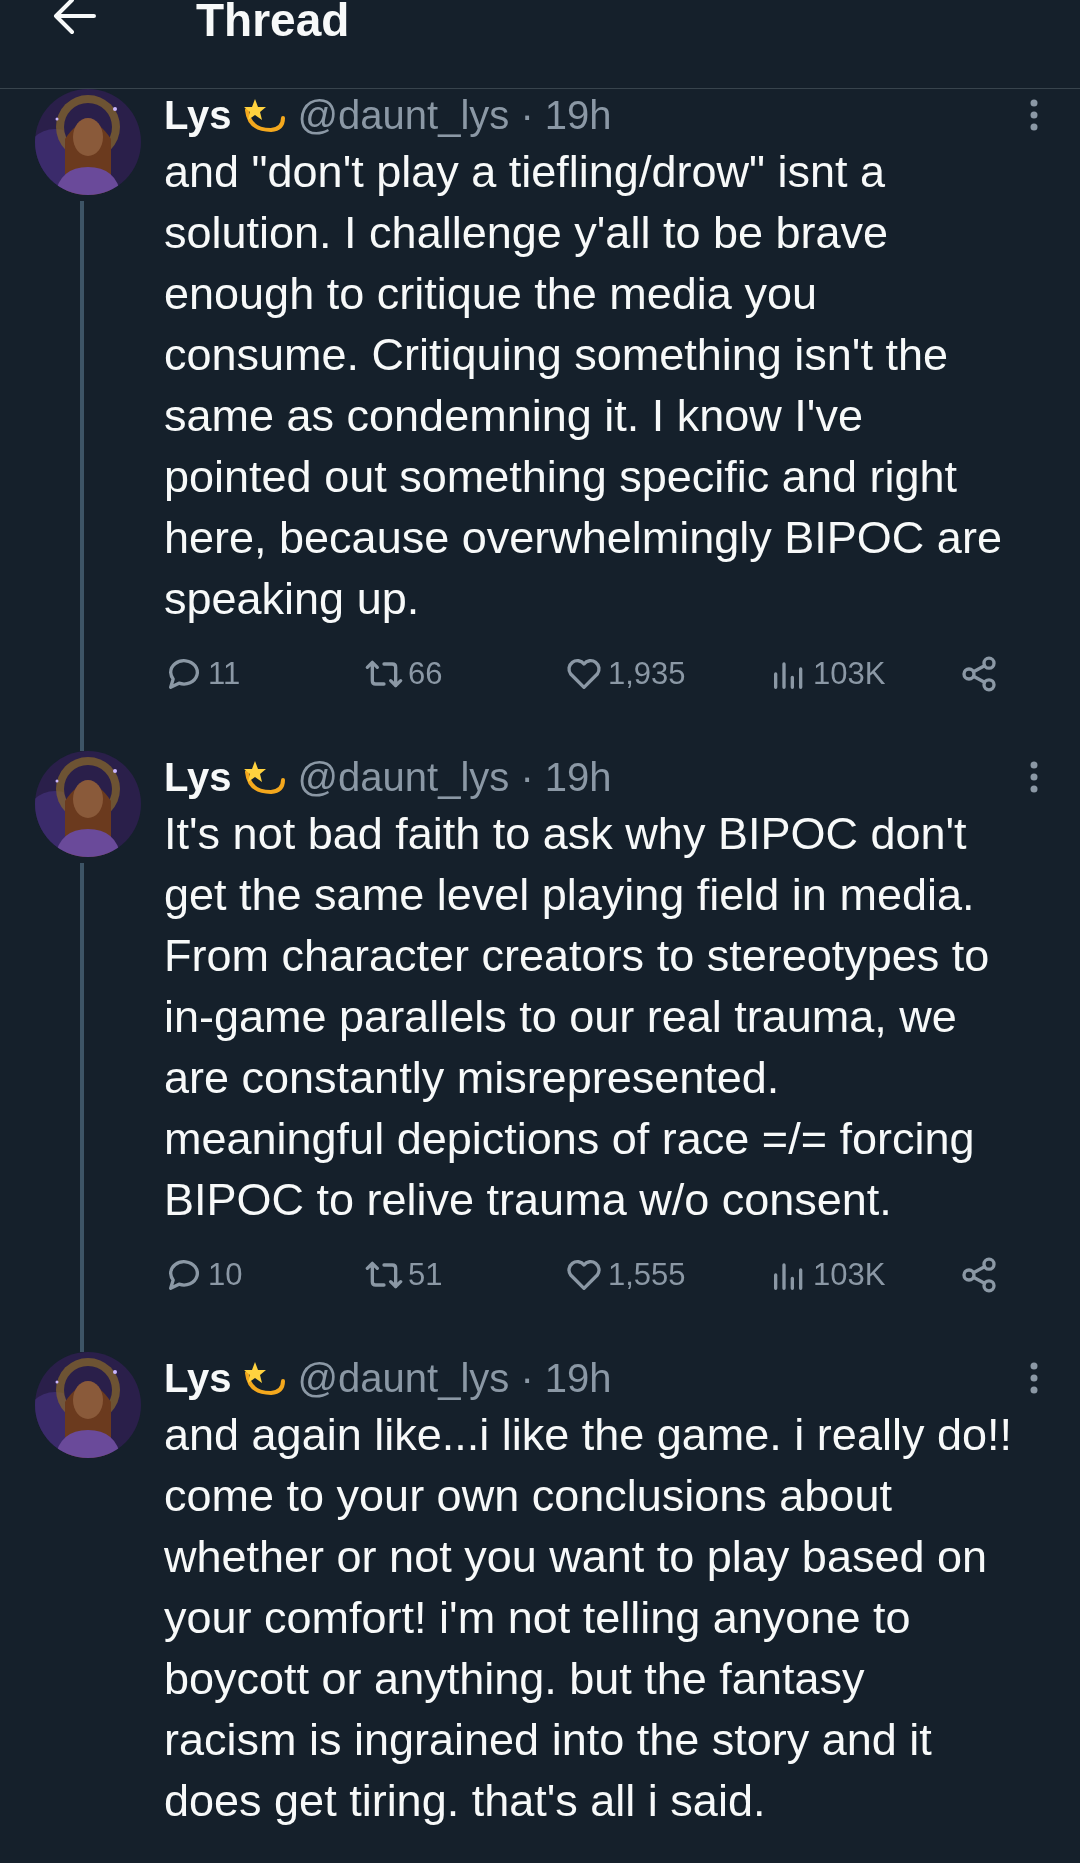 Image resolution: width=1080 pixels, height=1863 pixels. Describe the element at coordinates (273, 24) in the screenshot. I see `page-title: Thread` at that location.